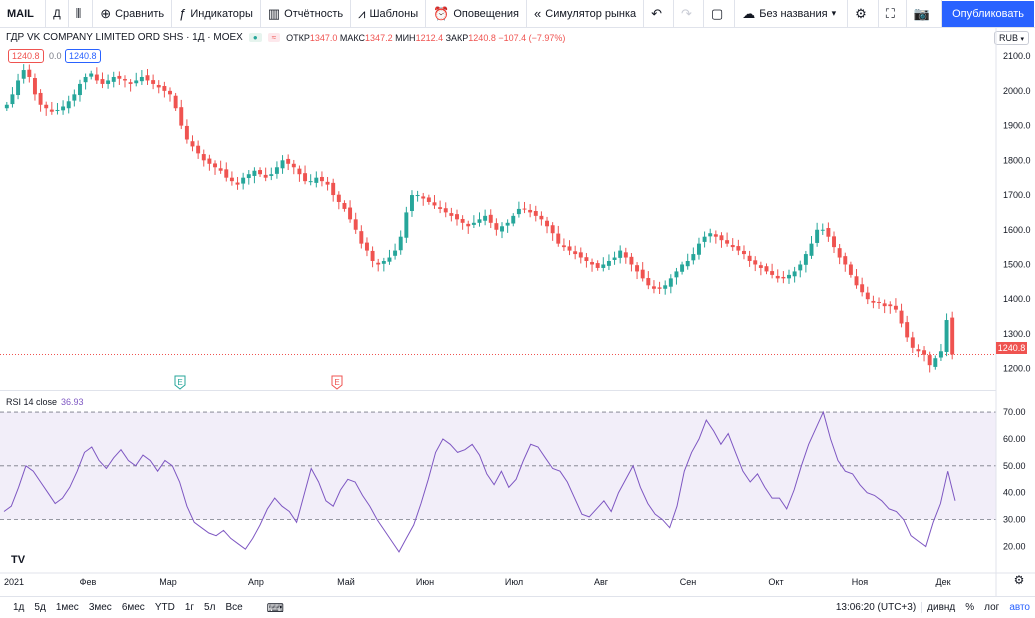 The height and width of the screenshot is (618, 1035). I want to click on fx-icon: ƒ, so click(183, 13).